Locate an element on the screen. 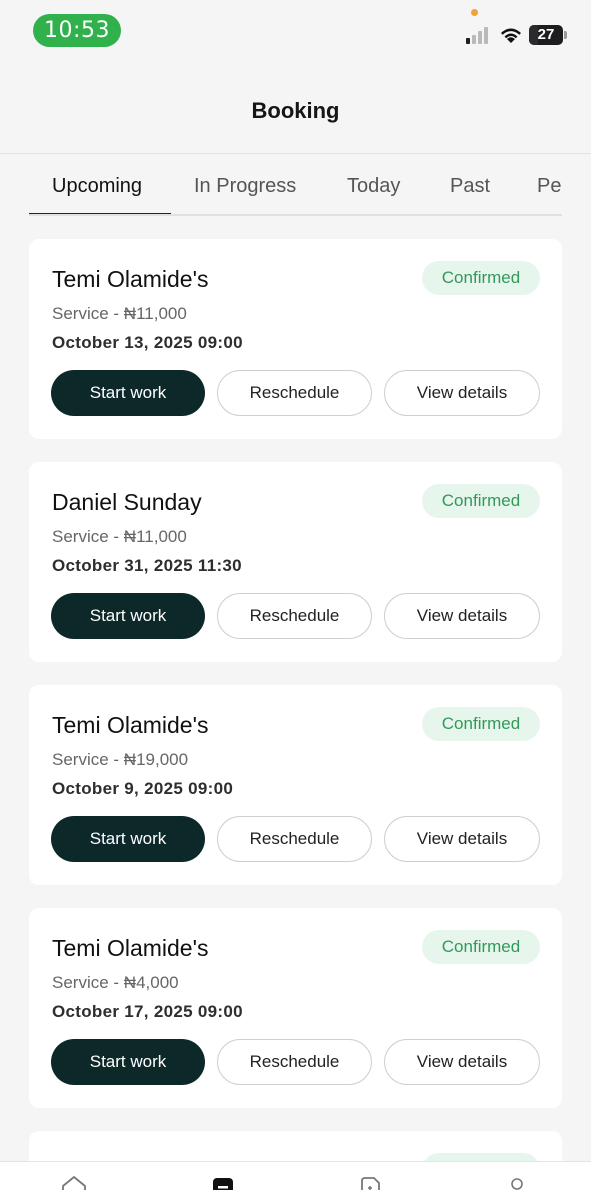 The height and width of the screenshot is (1190, 591). battery-nub is located at coordinates (565, 35).